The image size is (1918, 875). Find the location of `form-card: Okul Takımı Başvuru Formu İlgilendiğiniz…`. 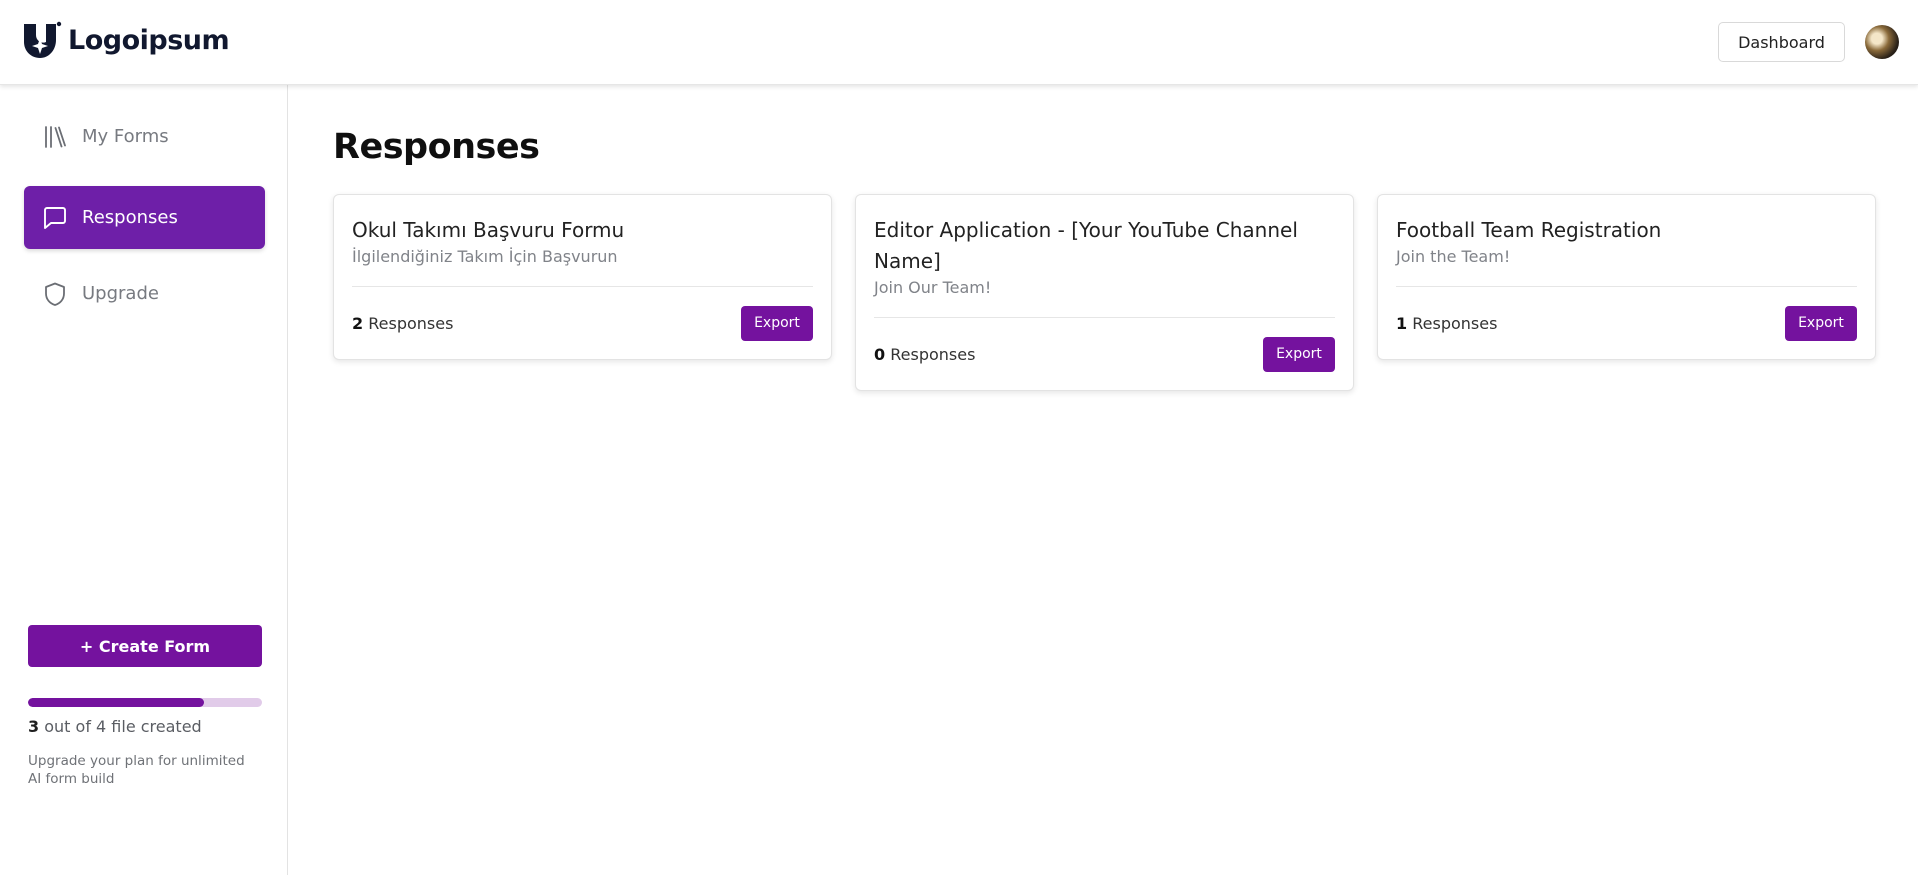

form-card: Okul Takımı Başvuru Formu İlgilendiğiniz… is located at coordinates (582, 277).